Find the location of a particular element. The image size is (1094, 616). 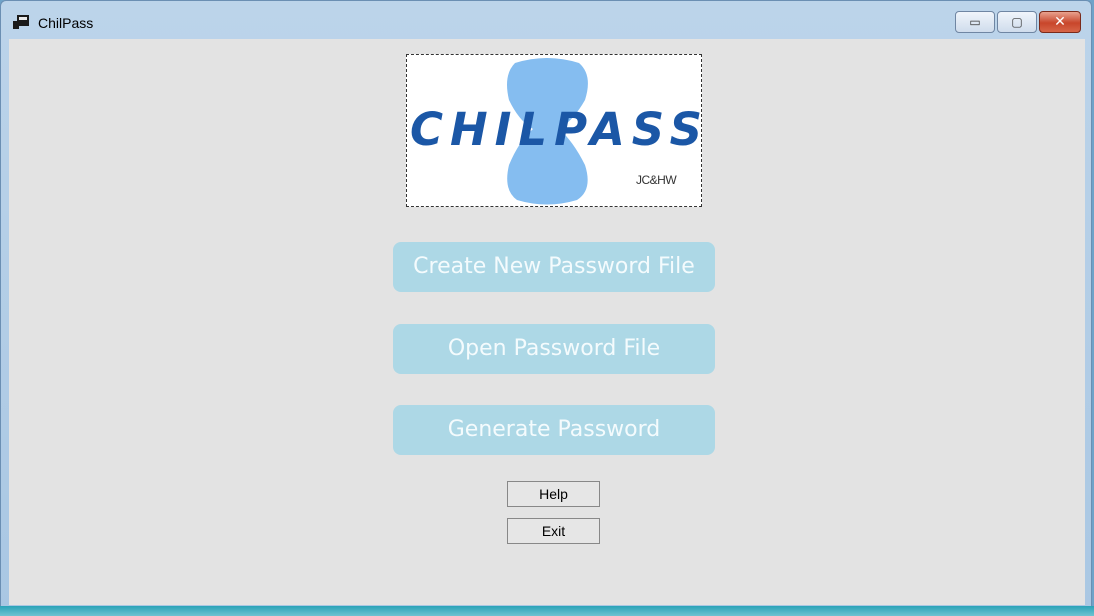

title-bar: ChilPass ▭ ▢ ✕ is located at coordinates (546, 20).